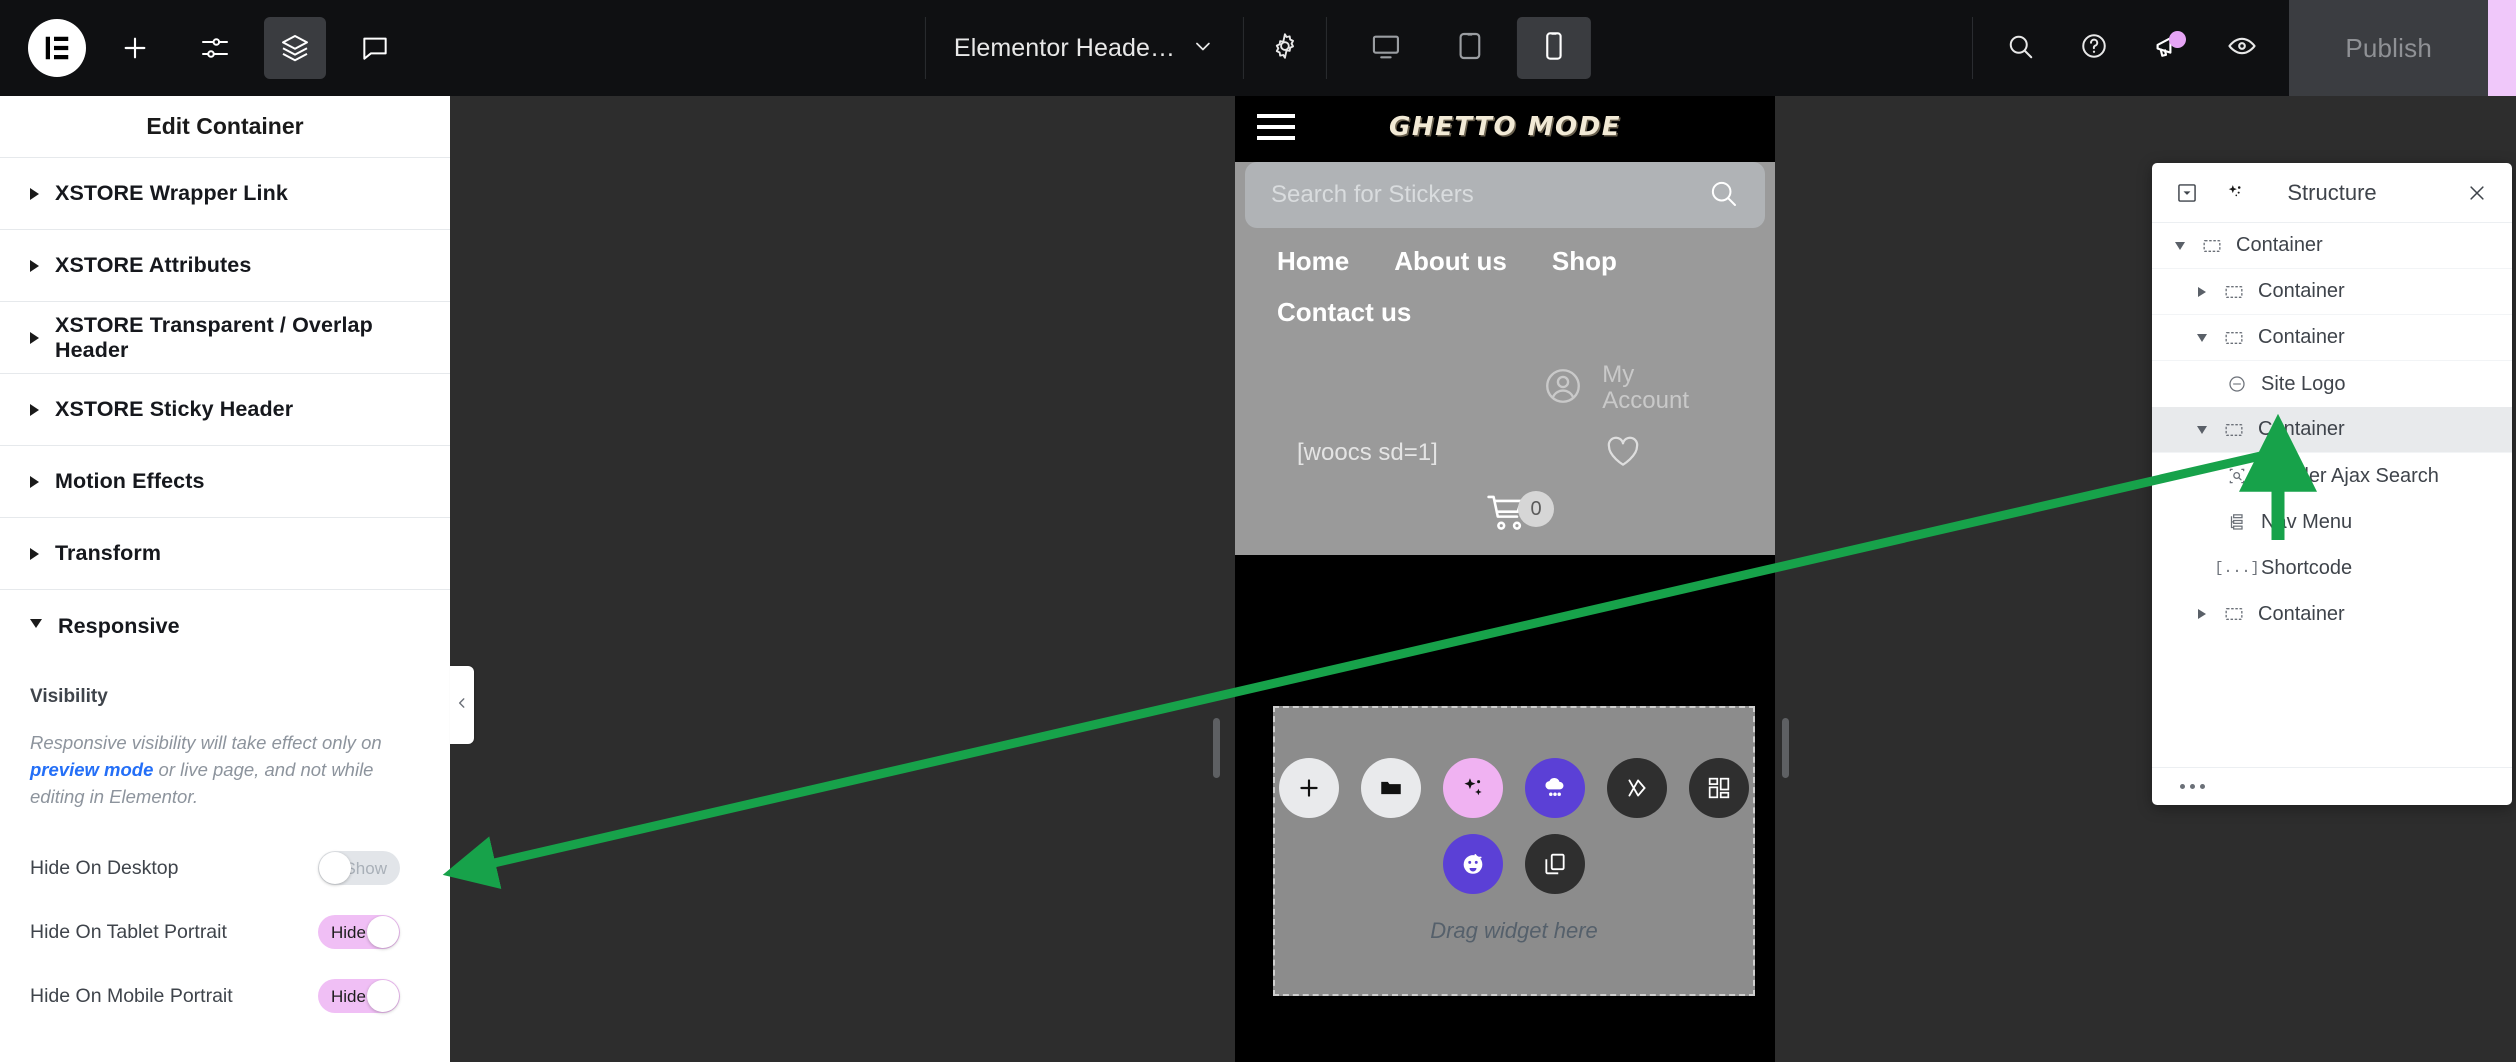  I want to click on search-icon, so click(1723, 195).